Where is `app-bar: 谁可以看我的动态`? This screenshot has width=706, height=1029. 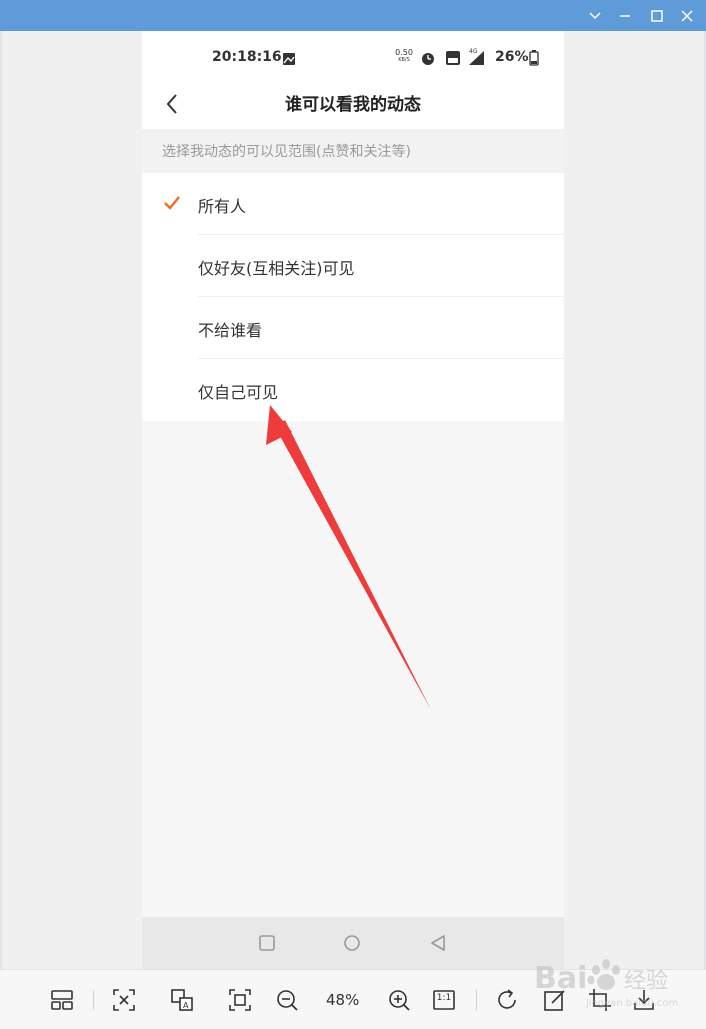
app-bar: 谁可以看我的动态 is located at coordinates (353, 106).